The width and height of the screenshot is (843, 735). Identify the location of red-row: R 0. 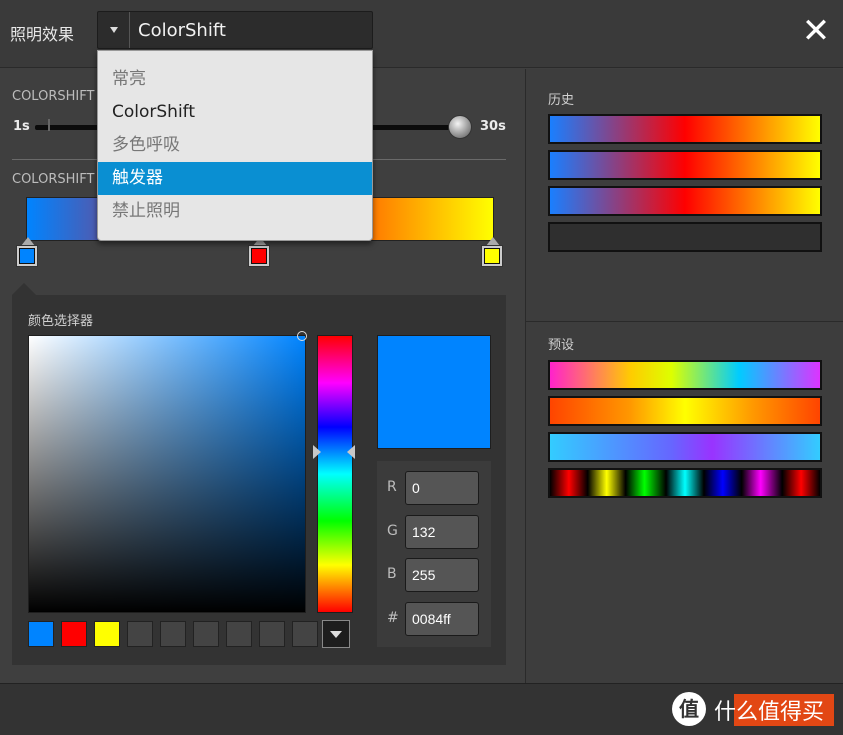
(434, 488).